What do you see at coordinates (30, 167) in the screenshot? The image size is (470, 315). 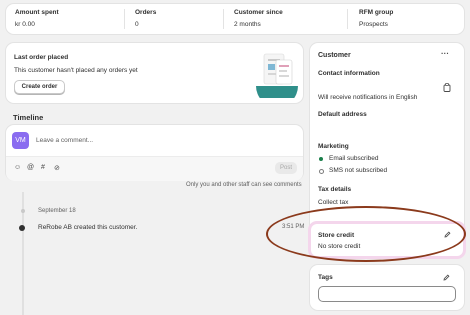 I see `mention-icon: @` at bounding box center [30, 167].